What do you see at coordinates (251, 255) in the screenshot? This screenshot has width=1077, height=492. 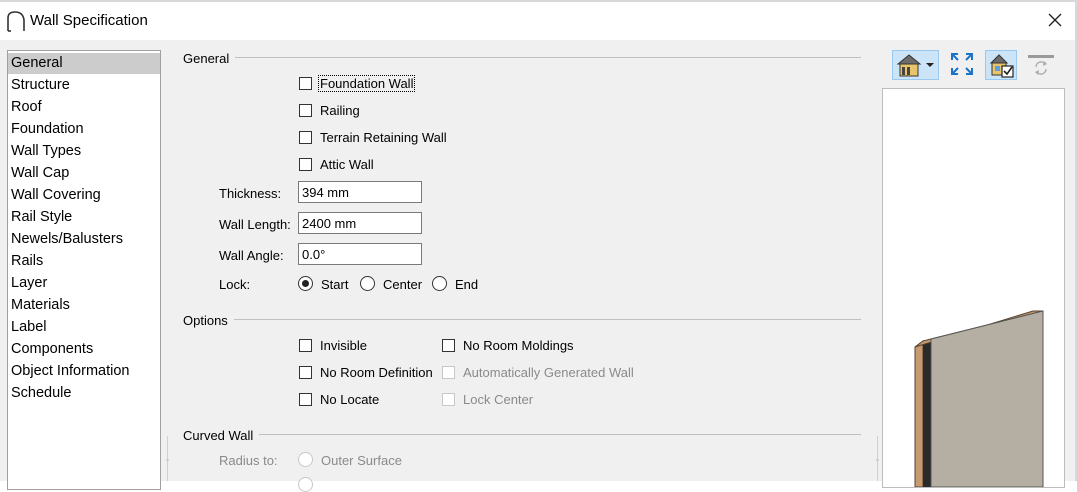 I see `wall-angle-label: Wall Angle:` at bounding box center [251, 255].